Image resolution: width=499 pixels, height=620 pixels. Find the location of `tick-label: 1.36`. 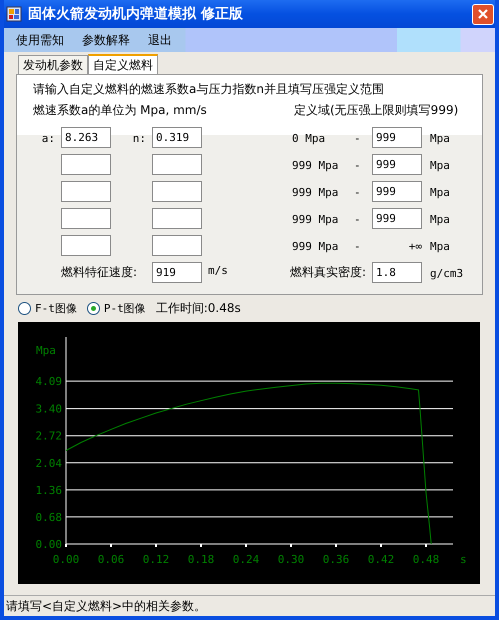

tick-label: 1.36 is located at coordinates (49, 490).